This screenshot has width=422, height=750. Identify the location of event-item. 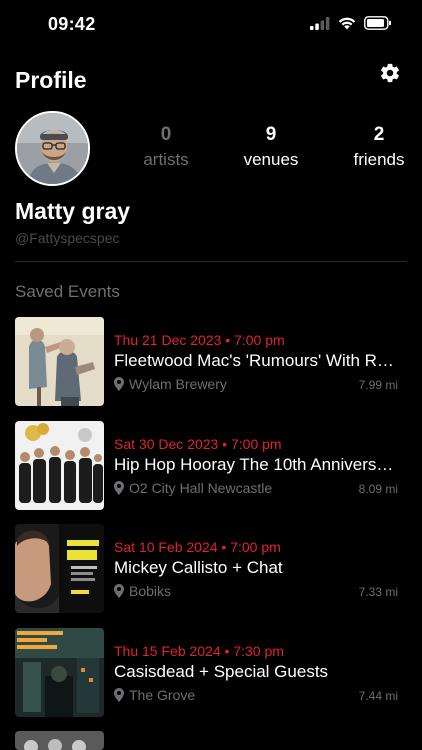
(206, 740).